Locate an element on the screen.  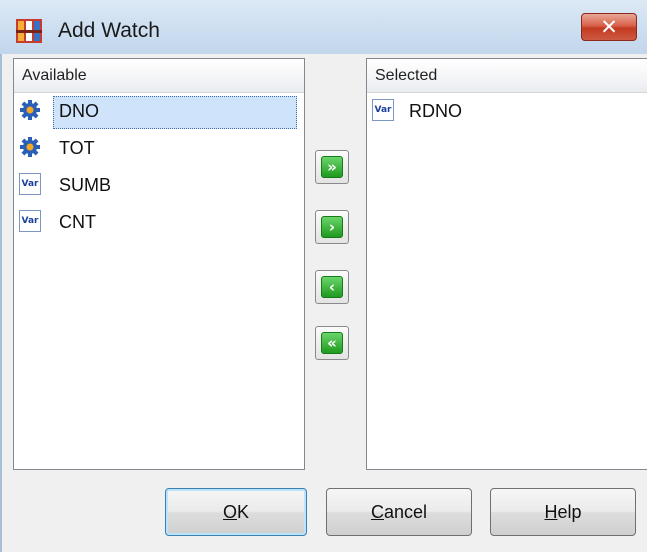
selected-header: Selected is located at coordinates (507, 76).